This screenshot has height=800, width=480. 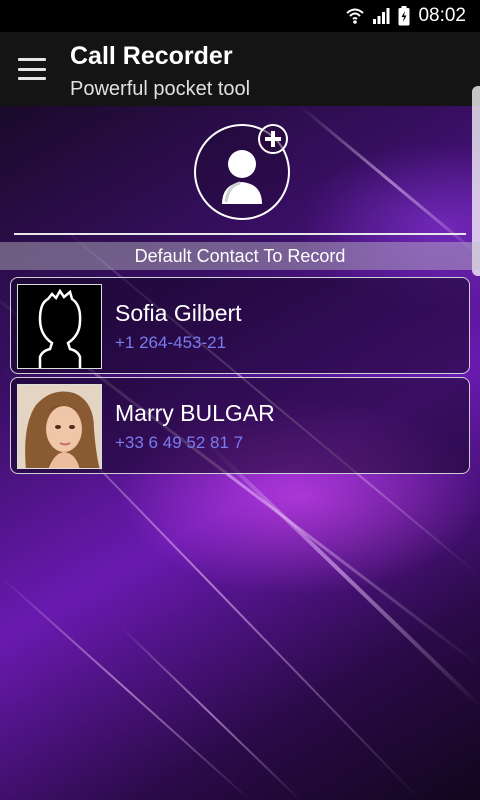 I want to click on app-subtitle: Powerful pocket tool, so click(x=160, y=89).